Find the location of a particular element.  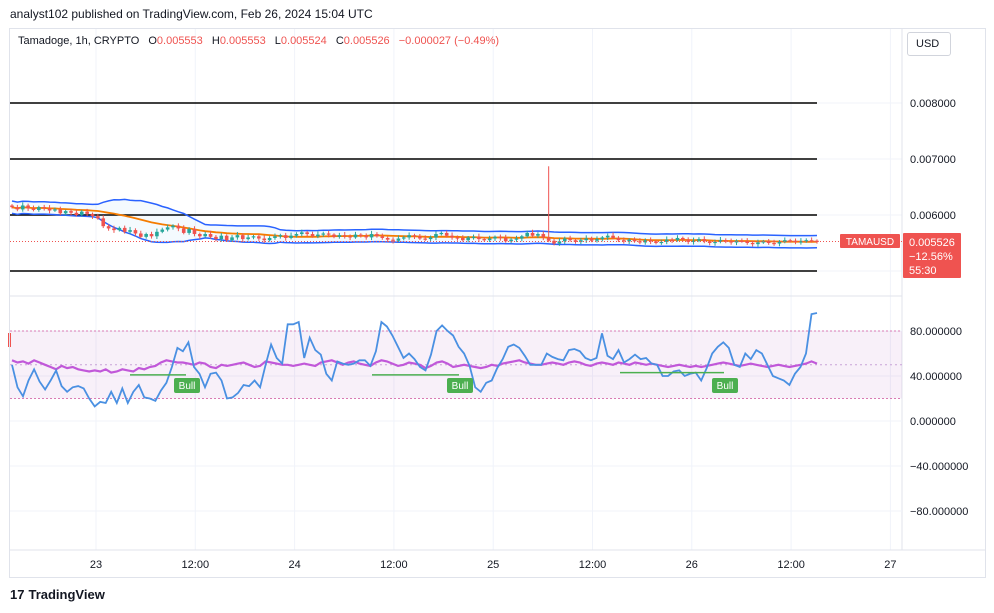

close-value: 0.005526 is located at coordinates (366, 41).